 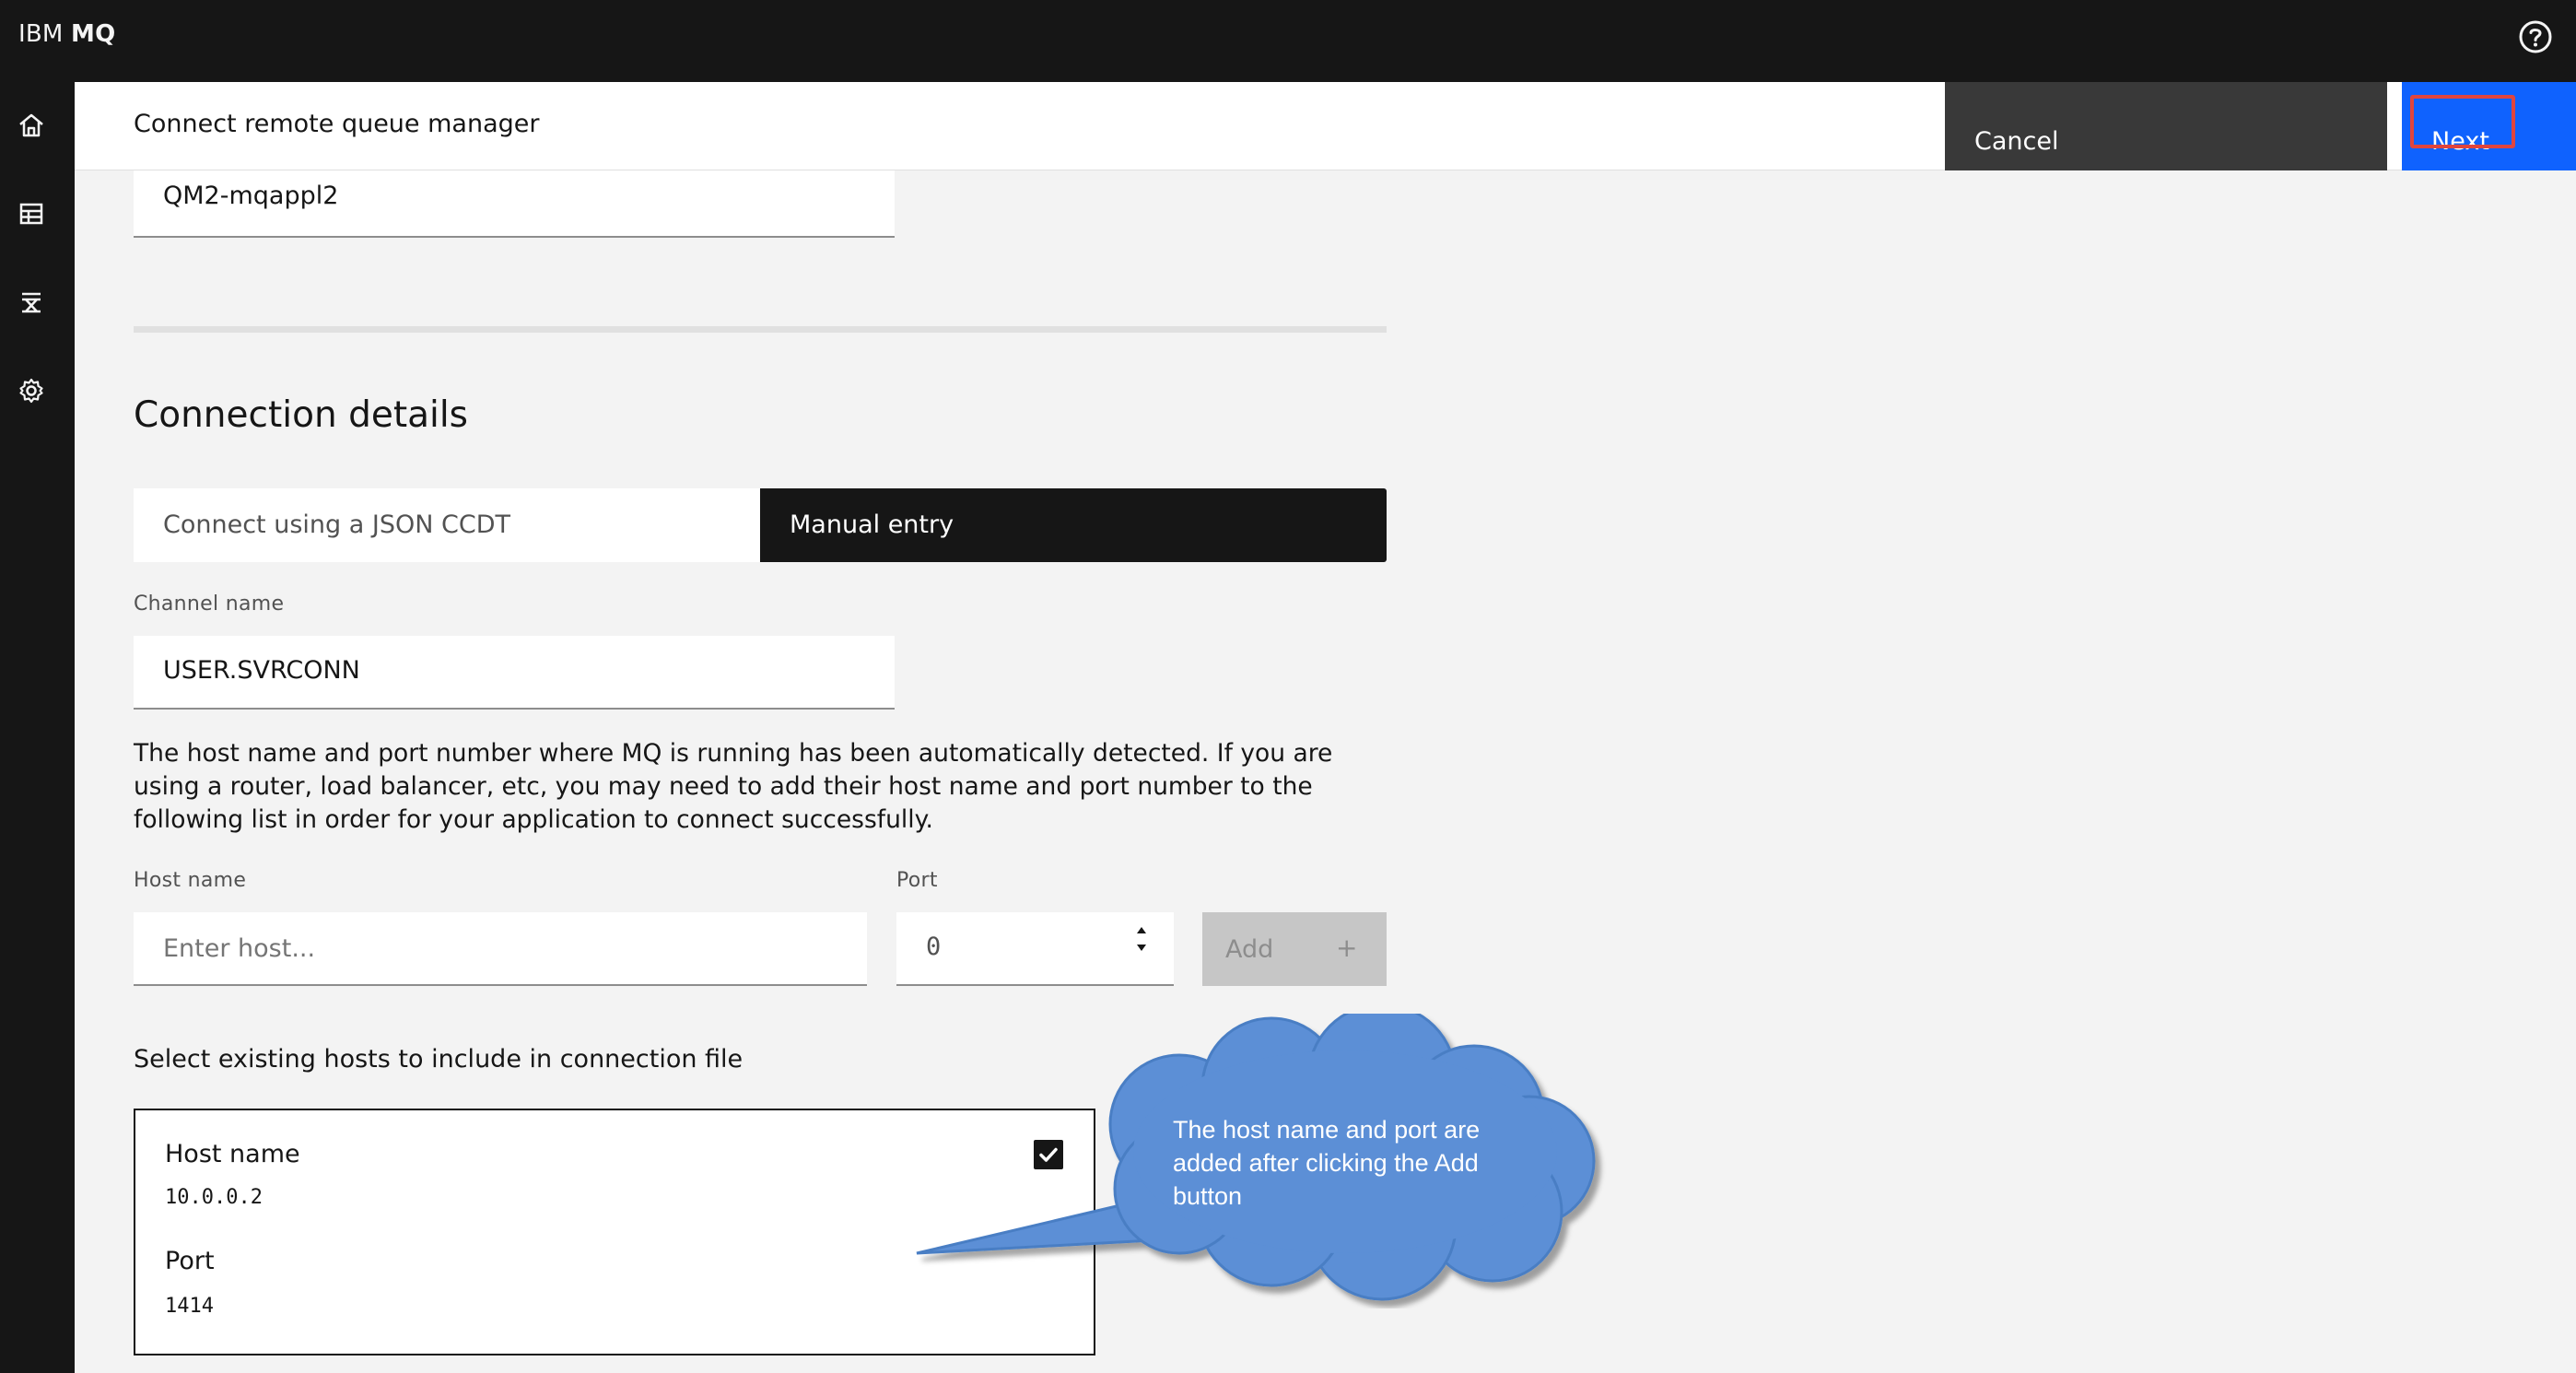 What do you see at coordinates (190, 880) in the screenshot?
I see `host-name-label: Host name` at bounding box center [190, 880].